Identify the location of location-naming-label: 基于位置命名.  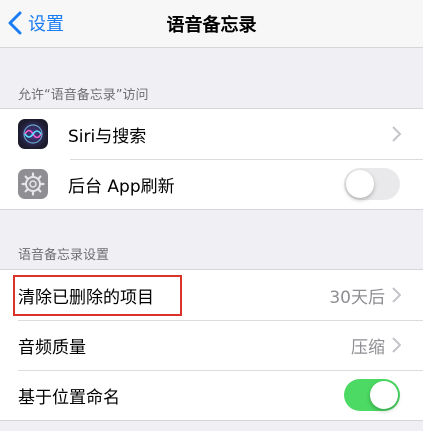
(69, 397).